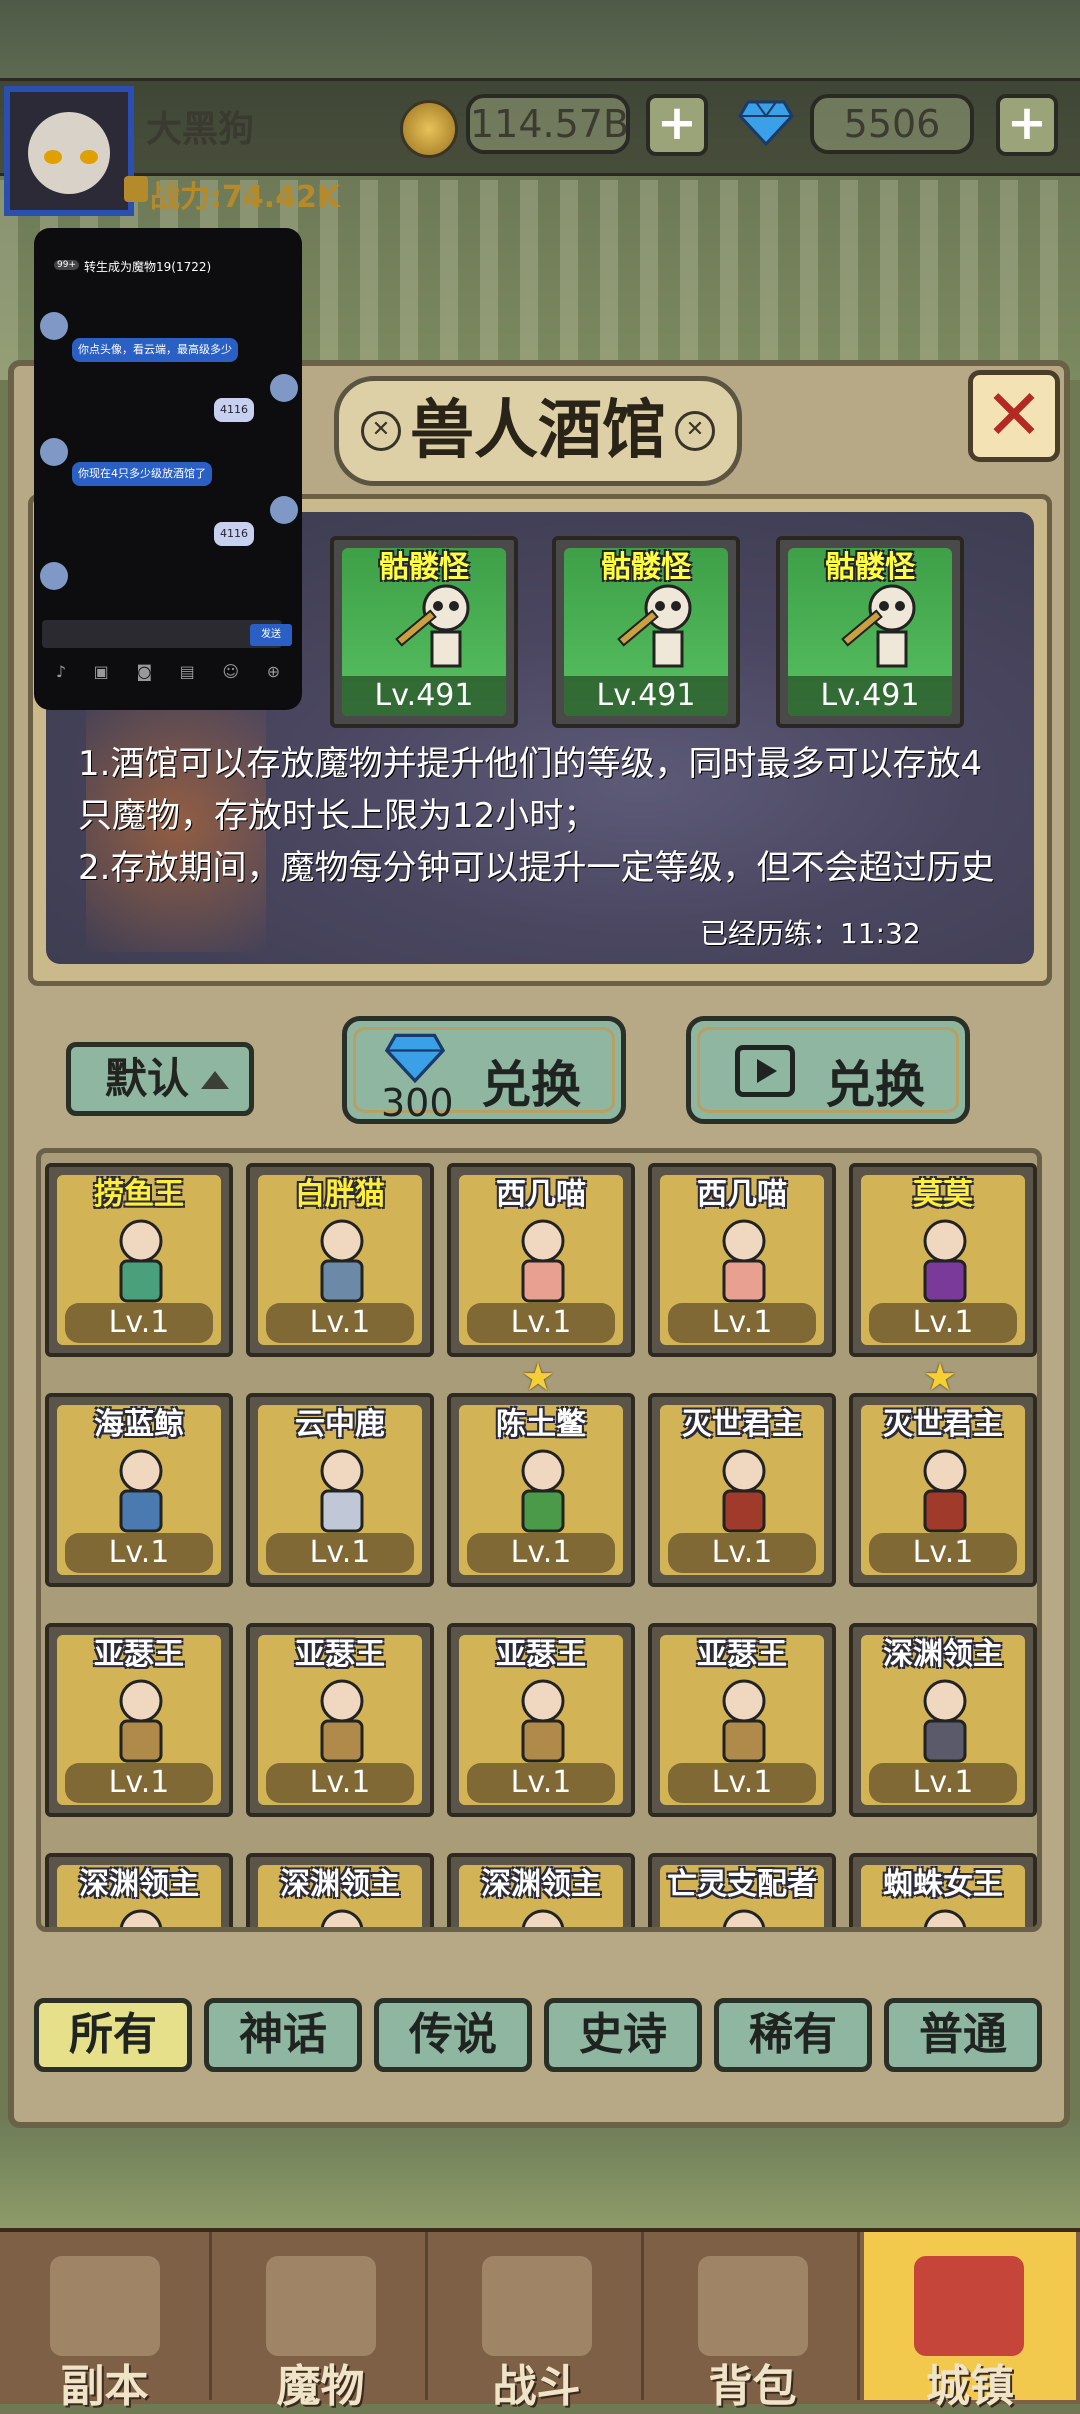  What do you see at coordinates (340, 1260) in the screenshot?
I see `monster-card: 白胖猫 Lv.1` at bounding box center [340, 1260].